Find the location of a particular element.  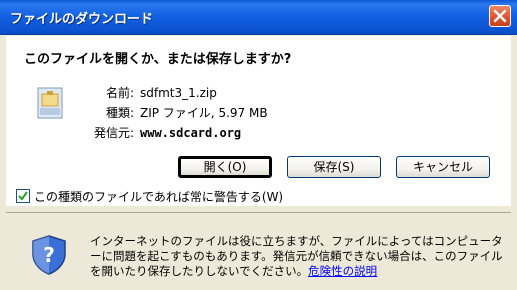

file-type-label: 種類: is located at coordinates (119, 113).